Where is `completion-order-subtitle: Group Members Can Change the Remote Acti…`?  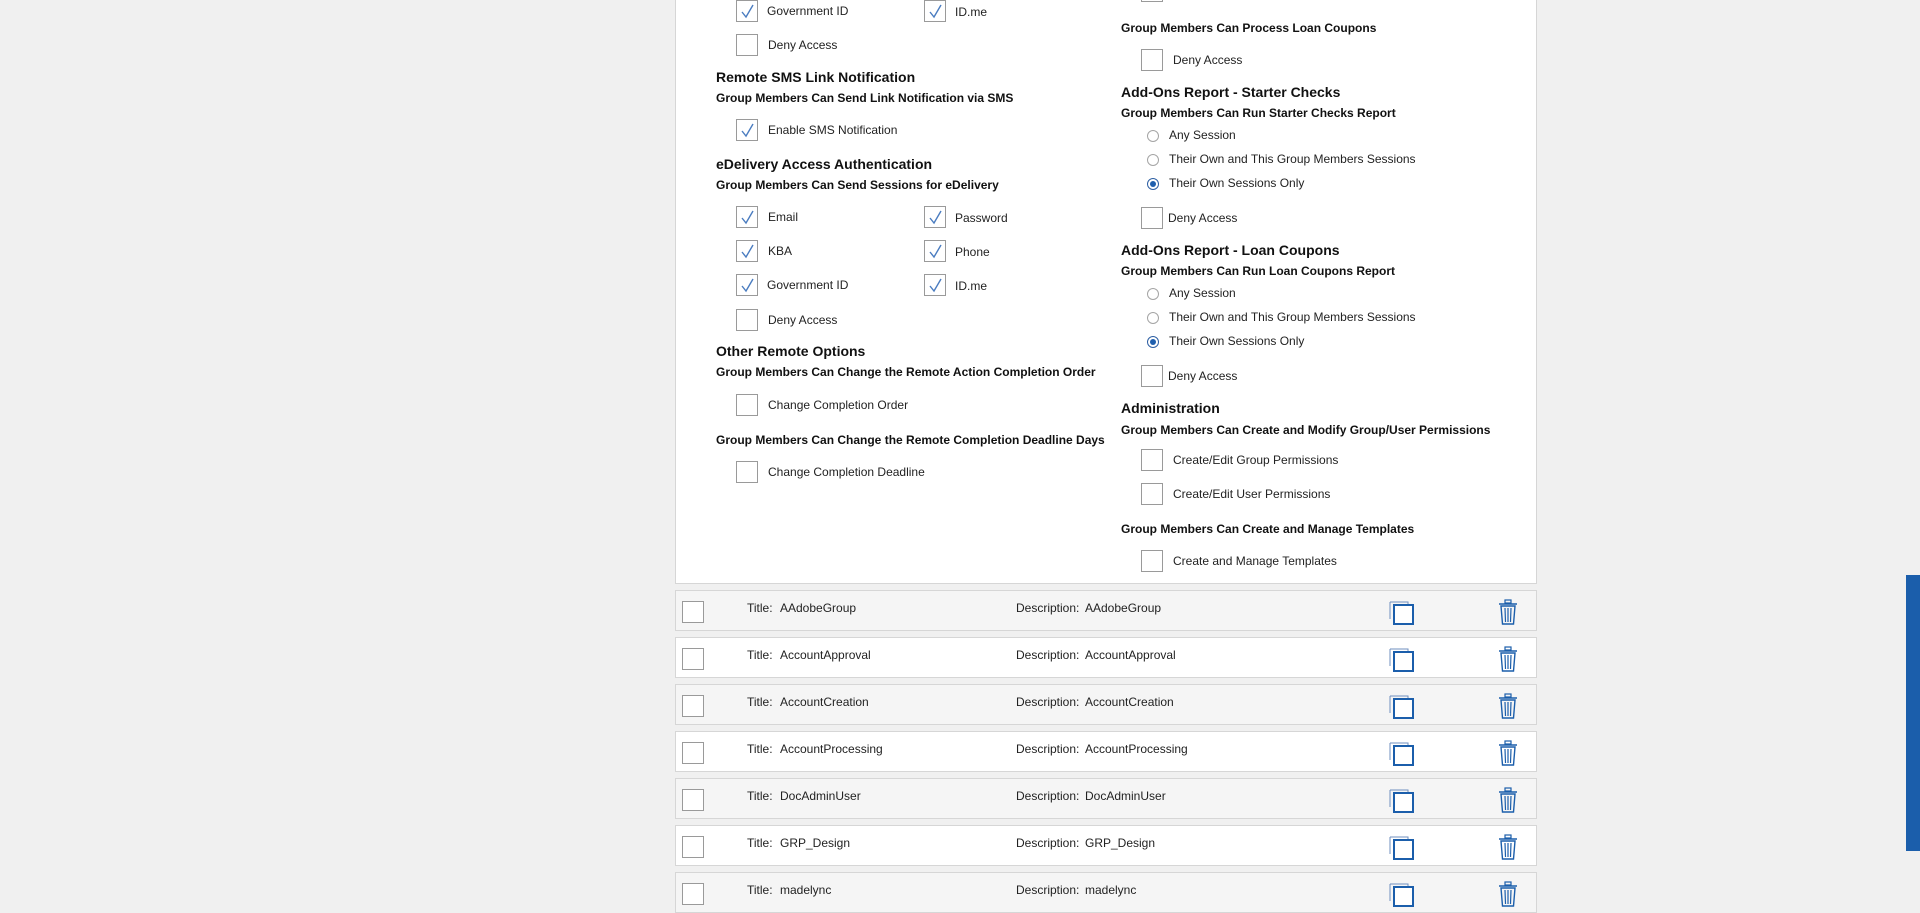
completion-order-subtitle: Group Members Can Change the Remote Acti… is located at coordinates (906, 372).